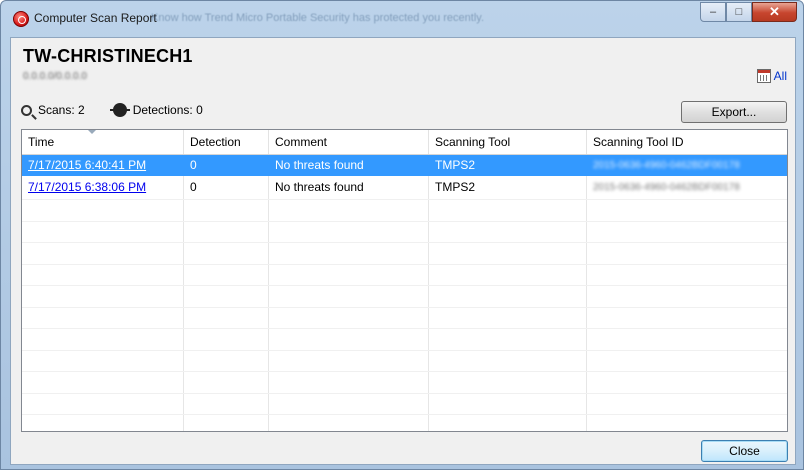  Describe the element at coordinates (108, 56) in the screenshot. I see `computer-name: TW-CHRISTINECH1` at that location.